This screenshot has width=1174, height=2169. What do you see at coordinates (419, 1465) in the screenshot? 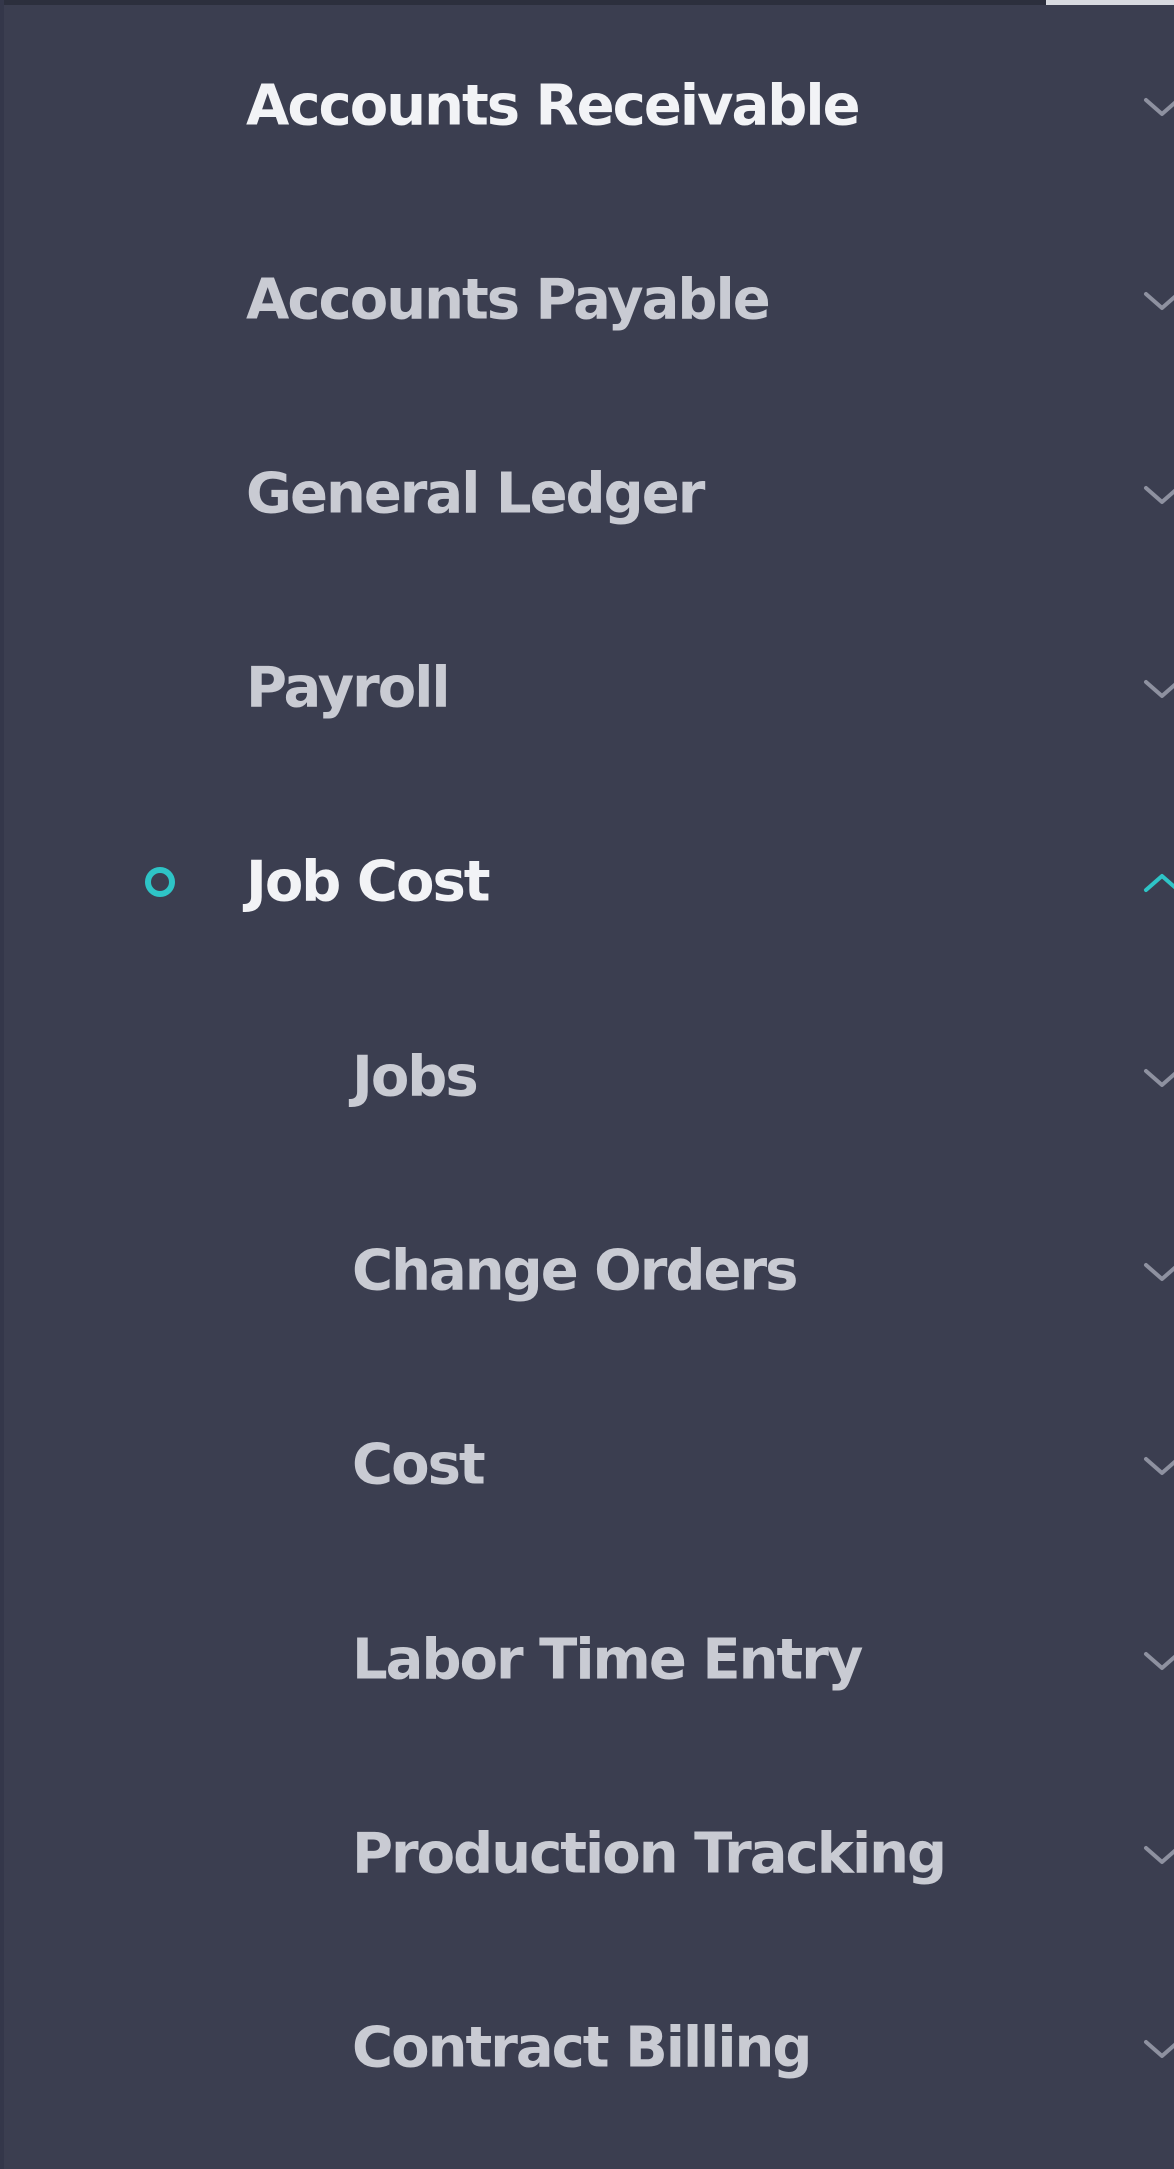
I see `submenu-item-label: Cost` at bounding box center [419, 1465].